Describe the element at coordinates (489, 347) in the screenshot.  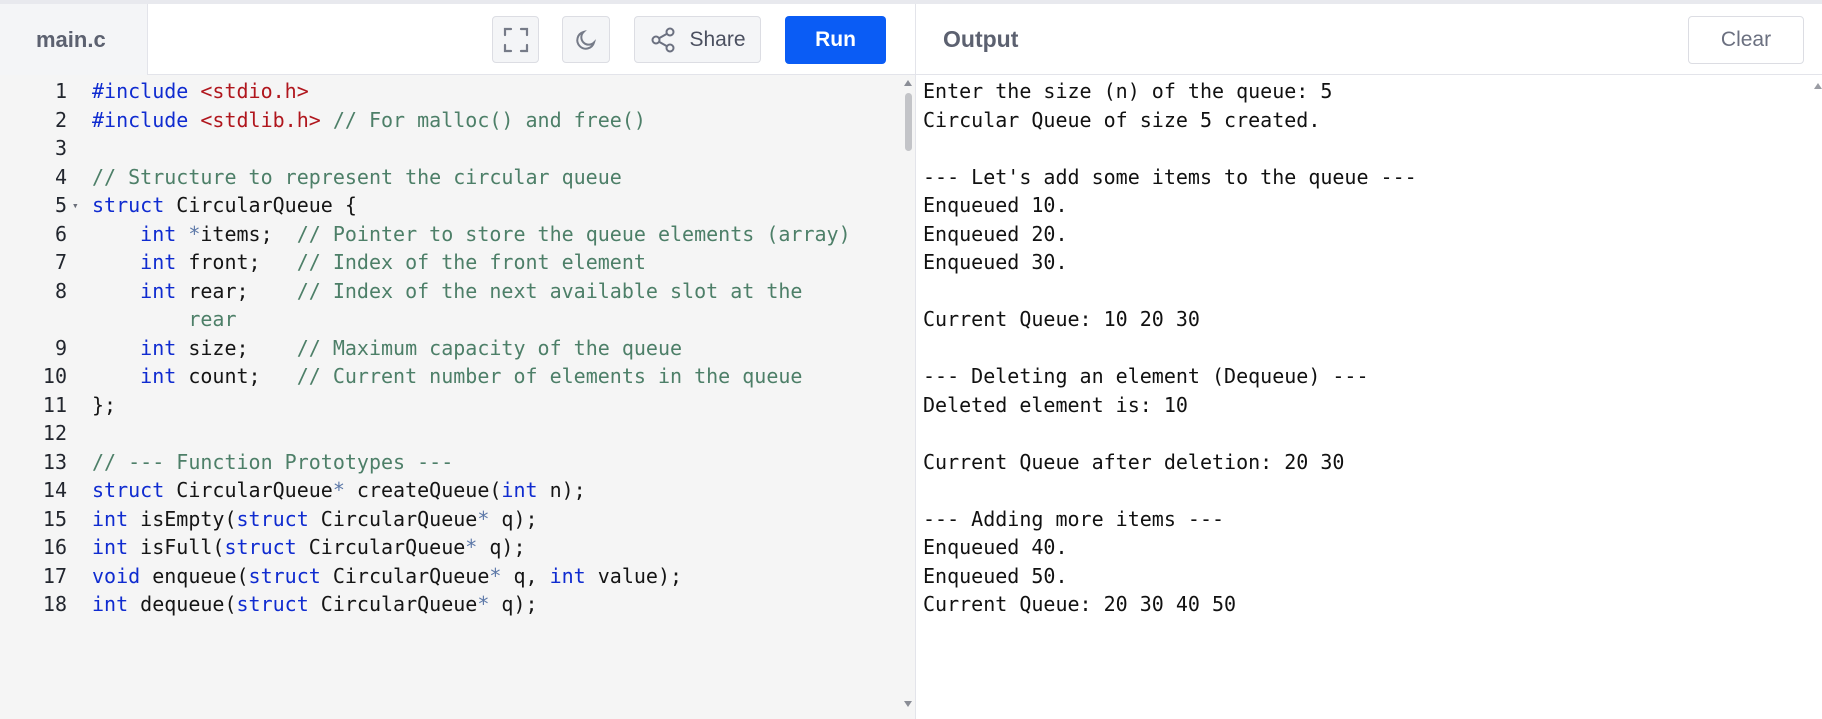
I see `code-token: // Maximum capacity of the queue` at that location.